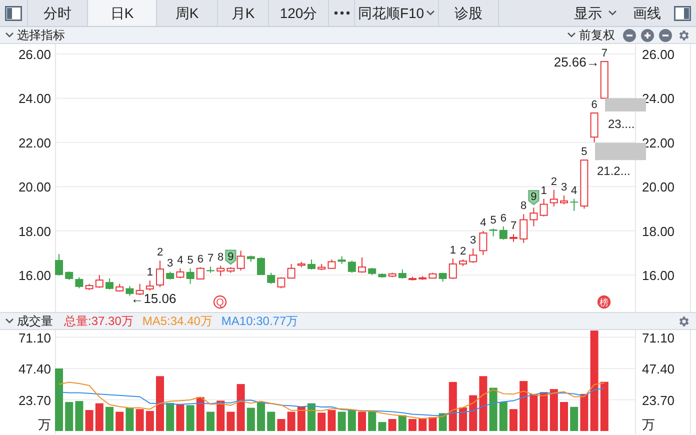 This screenshot has height=435, width=696. What do you see at coordinates (604, 302) in the screenshot?
I see `event-marker: 榜` at bounding box center [604, 302].